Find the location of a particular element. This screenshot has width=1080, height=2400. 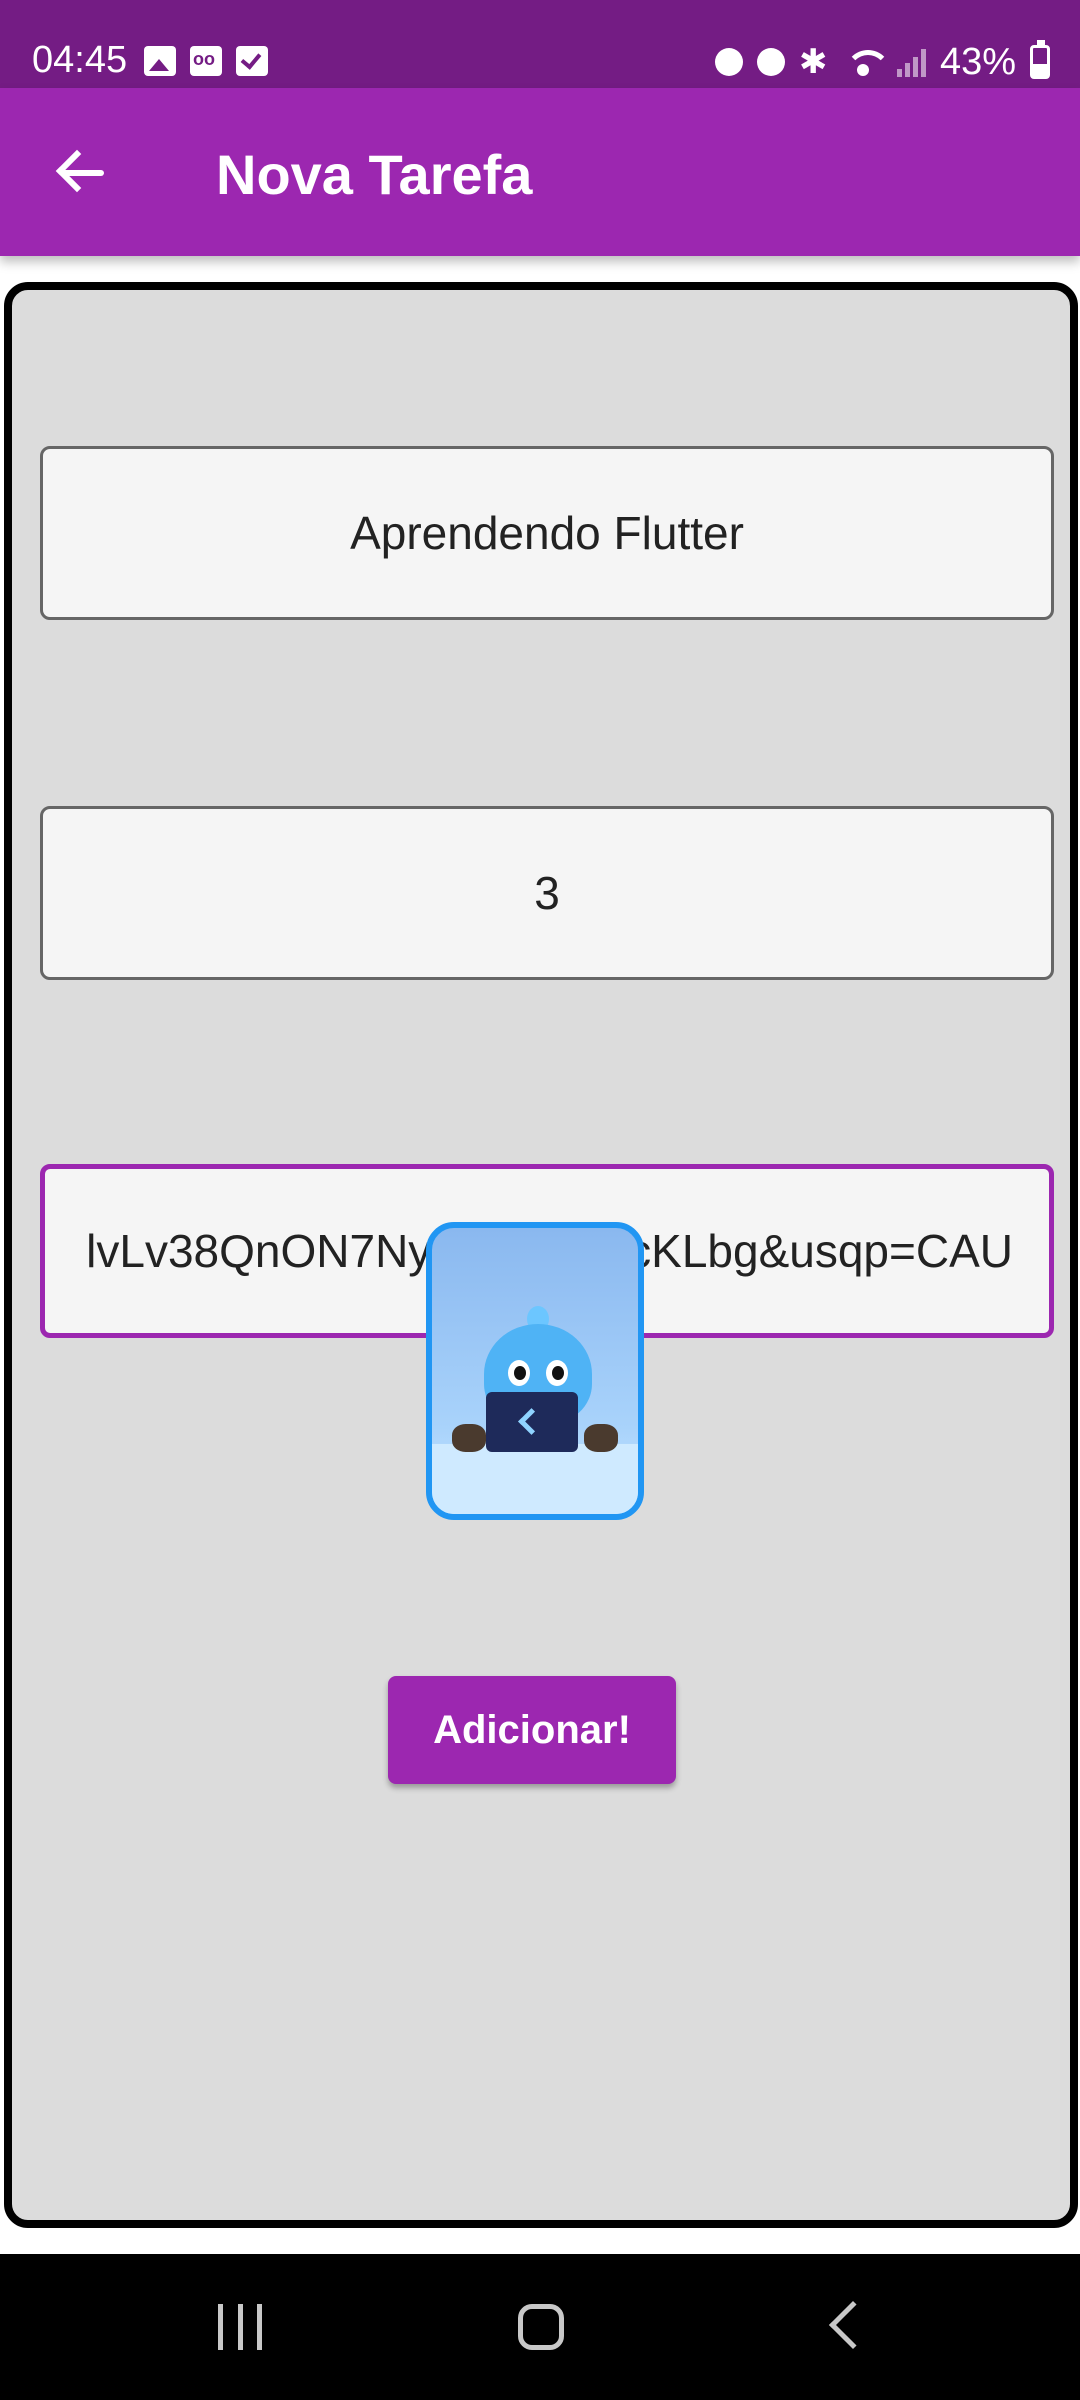

signal-icon is located at coordinates (911, 62).